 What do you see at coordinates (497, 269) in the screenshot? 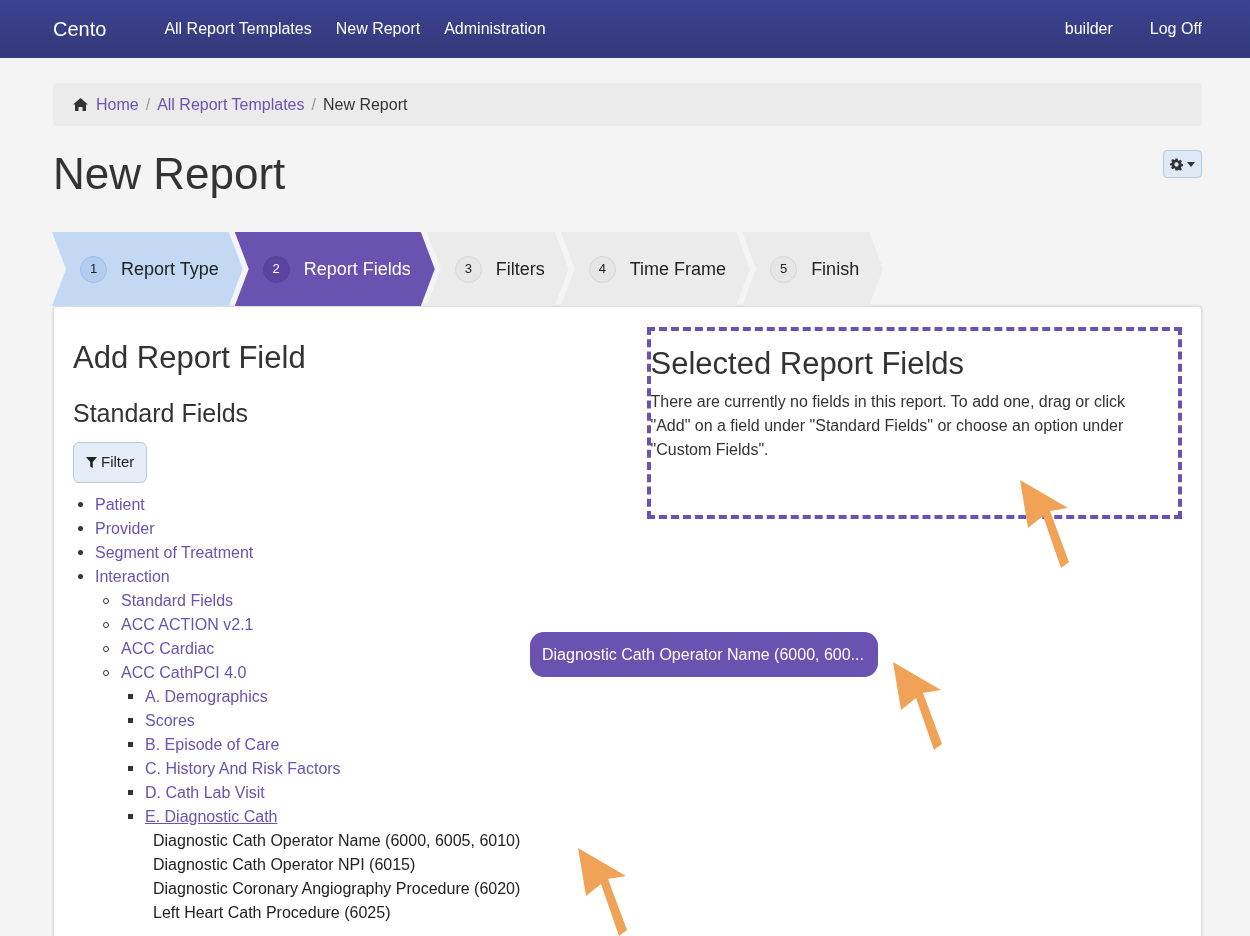
I see `wizard-step: 3 Filters` at bounding box center [497, 269].